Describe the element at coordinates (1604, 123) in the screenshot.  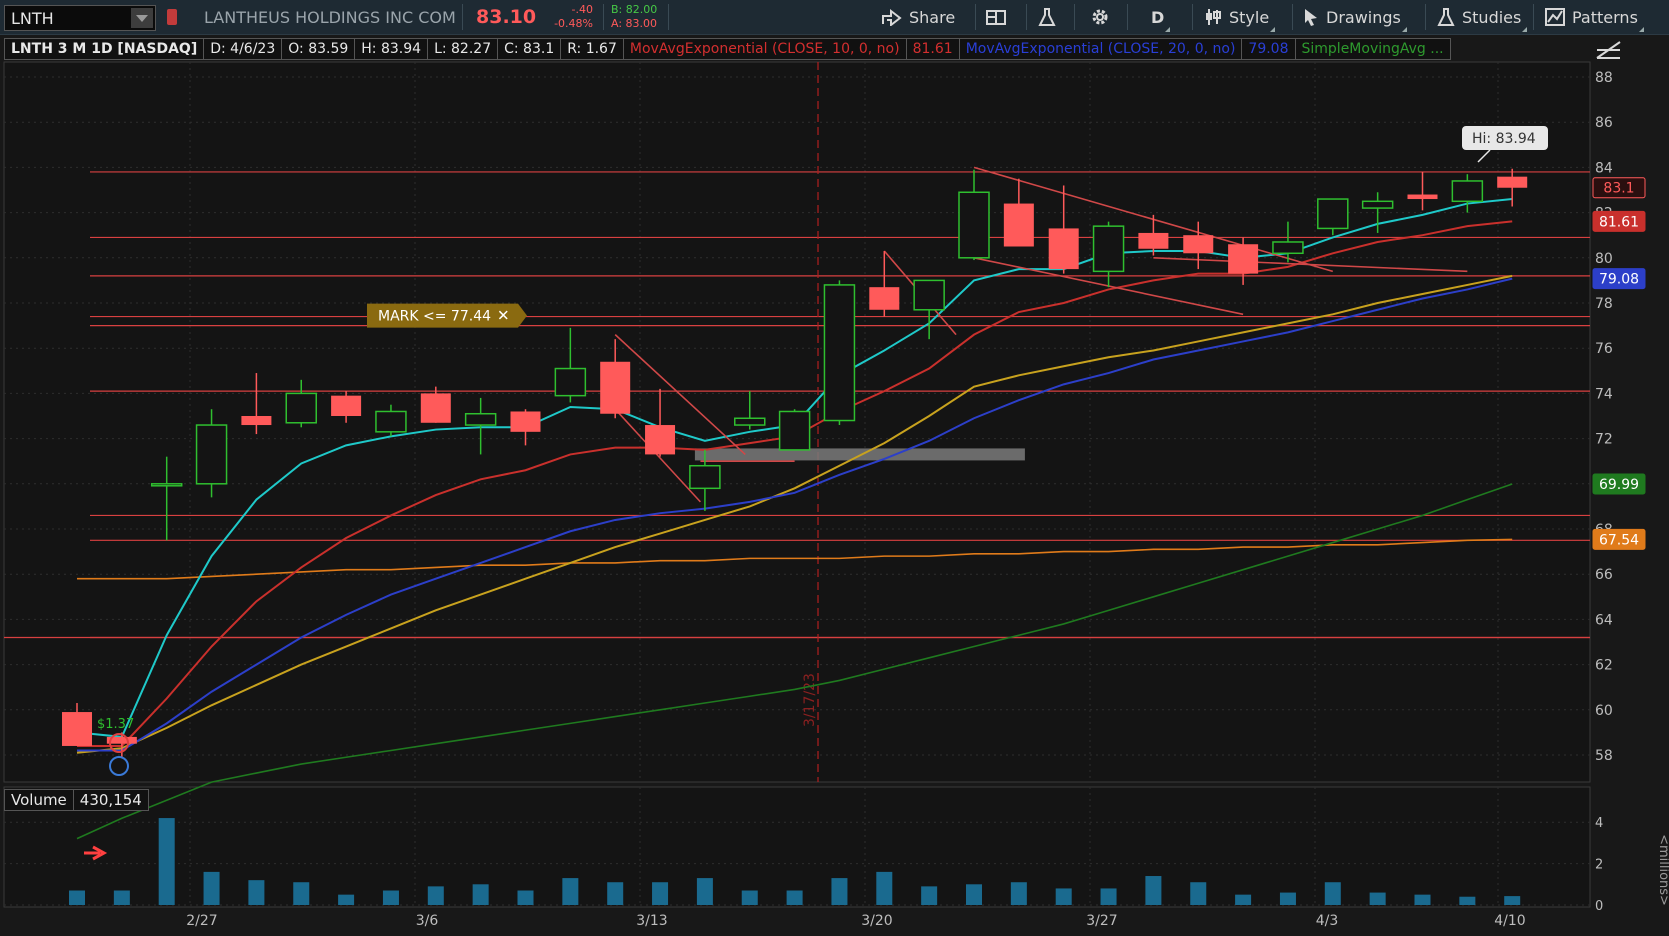
I see `price-tick-label: 86` at that location.